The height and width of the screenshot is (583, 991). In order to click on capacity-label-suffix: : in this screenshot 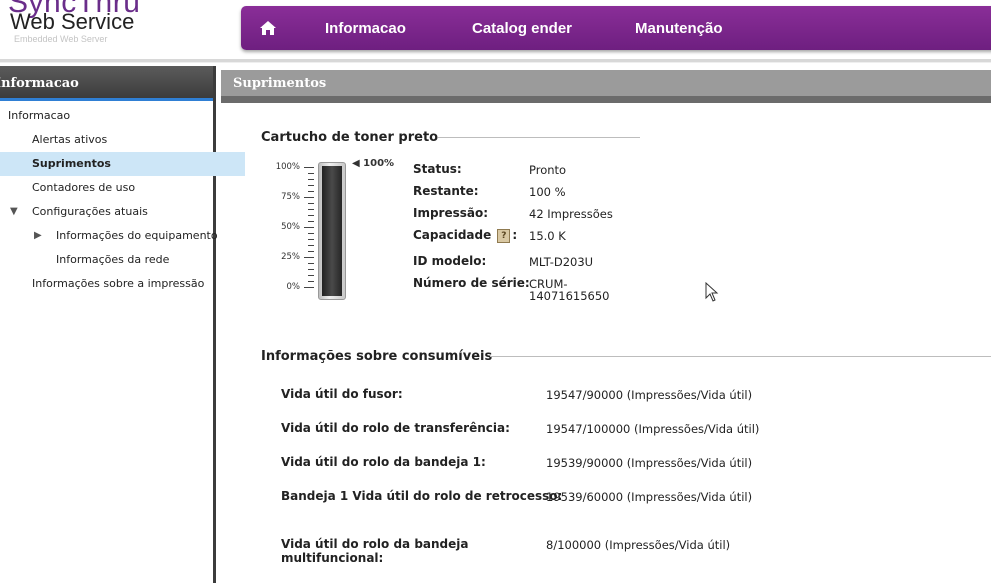, I will do `click(515, 235)`.